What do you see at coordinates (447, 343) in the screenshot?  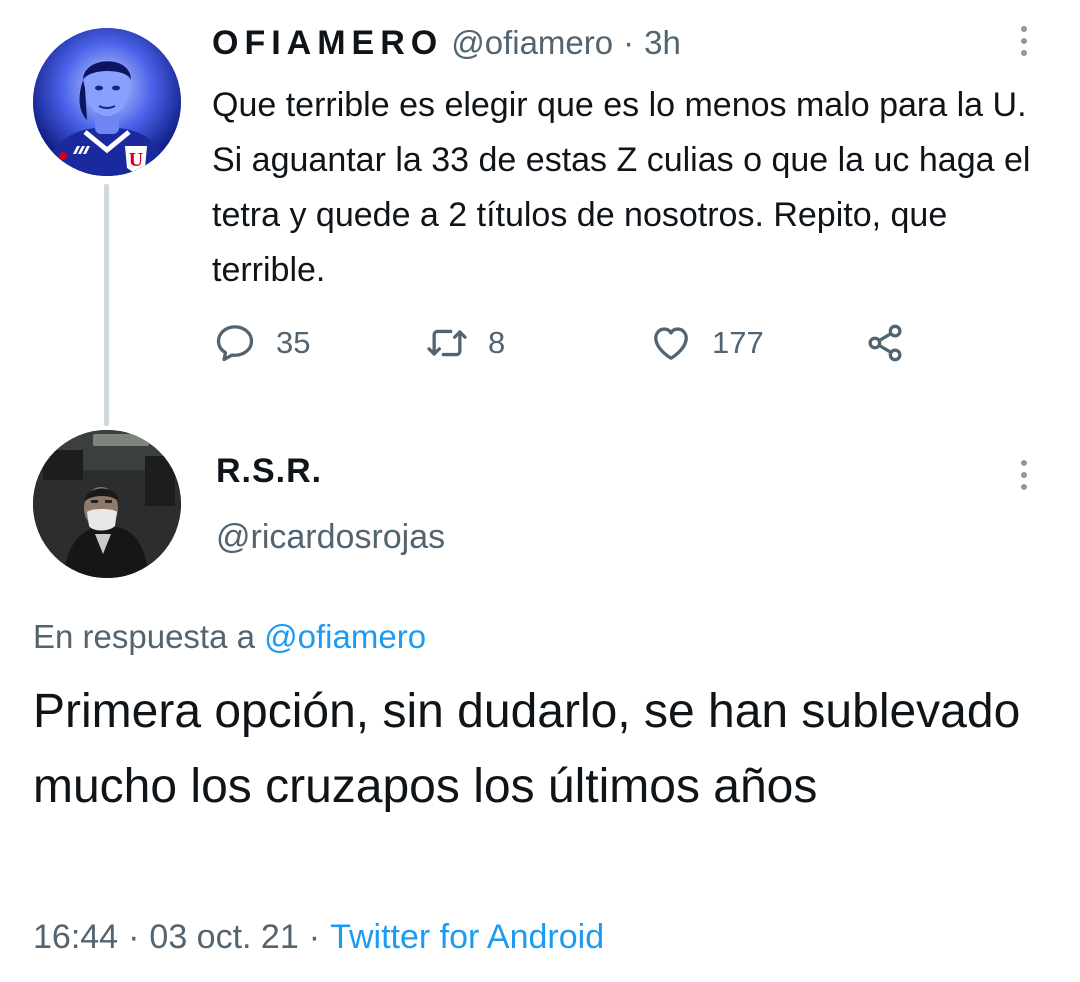 I see `retweet-icon` at bounding box center [447, 343].